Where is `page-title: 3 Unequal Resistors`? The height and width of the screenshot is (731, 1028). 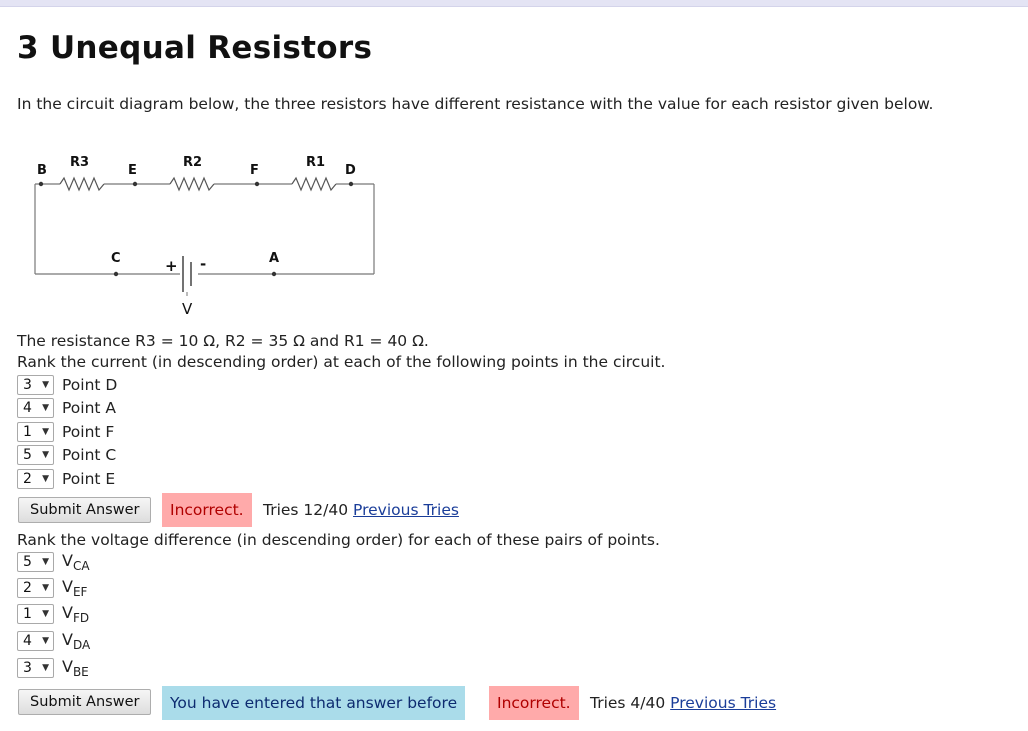 page-title: 3 Unequal Resistors is located at coordinates (195, 48).